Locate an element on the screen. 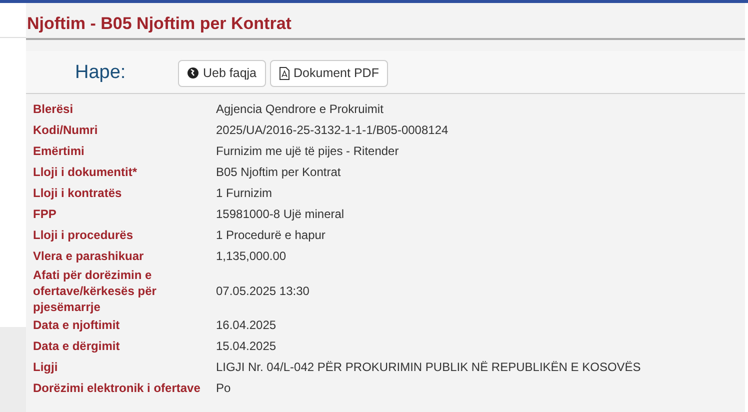  field-value: Po is located at coordinates (223, 388).